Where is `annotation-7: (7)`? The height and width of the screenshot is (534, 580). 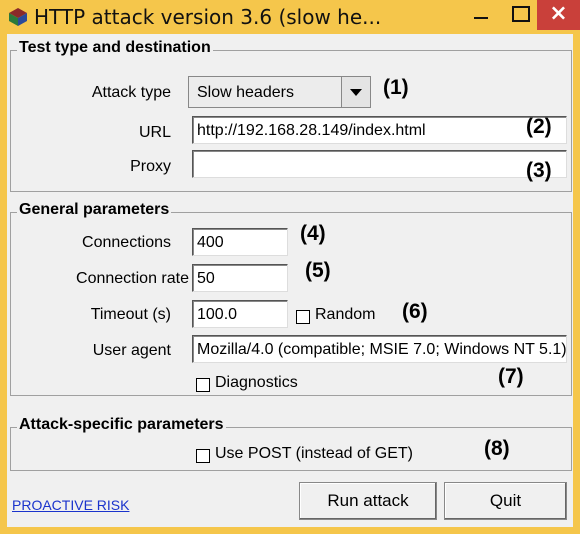
annotation-7: (7) is located at coordinates (511, 376).